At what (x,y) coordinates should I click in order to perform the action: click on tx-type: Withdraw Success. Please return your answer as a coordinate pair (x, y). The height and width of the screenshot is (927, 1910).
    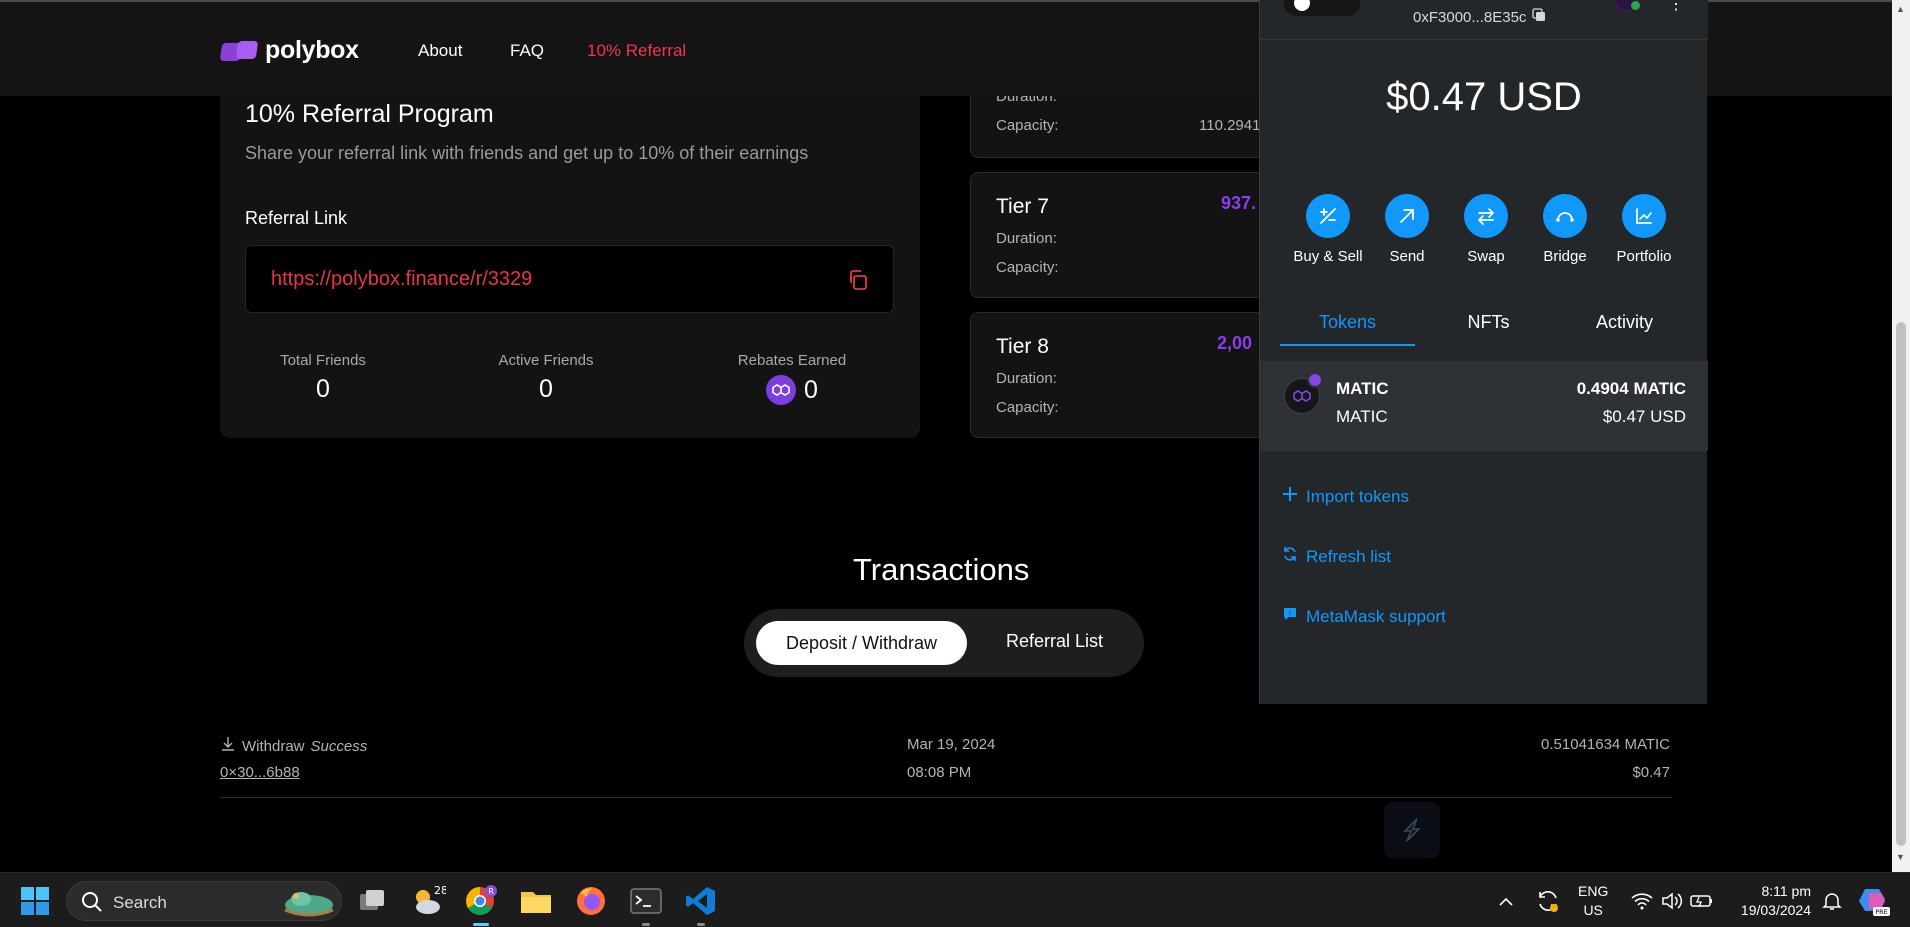
    Looking at the image, I should click on (293, 746).